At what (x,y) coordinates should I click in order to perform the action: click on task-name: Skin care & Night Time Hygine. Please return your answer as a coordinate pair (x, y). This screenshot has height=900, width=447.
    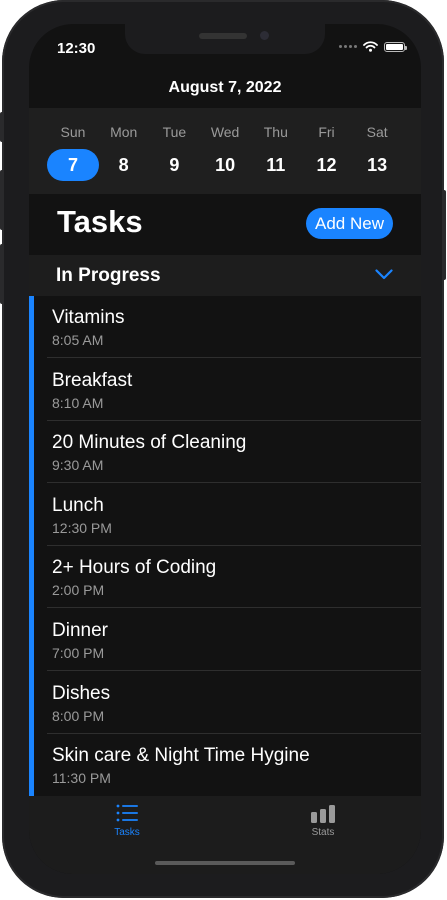
    Looking at the image, I should click on (181, 756).